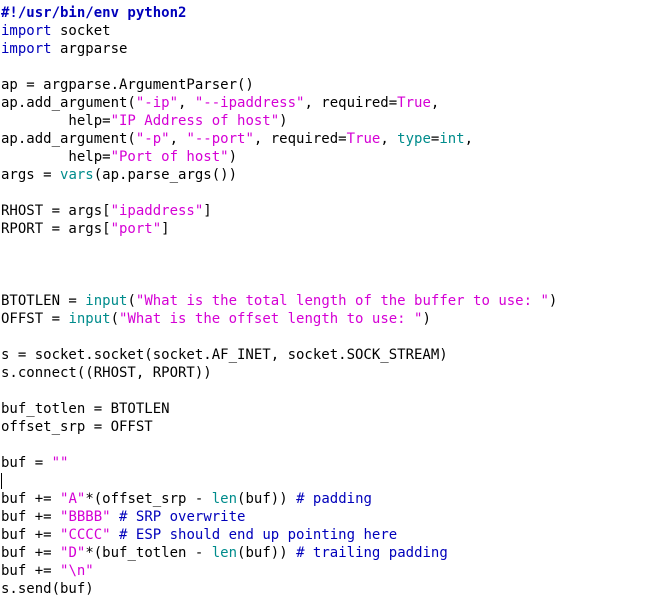  What do you see at coordinates (279, 175) in the screenshot?
I see `code-line: args = vars(ap.parse_args())` at bounding box center [279, 175].